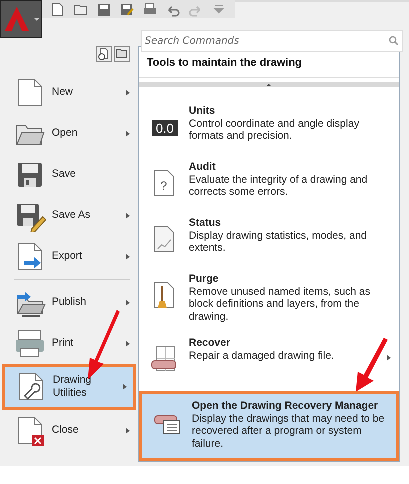 The image size is (409, 484). What do you see at coordinates (30, 344) in the screenshot?
I see `printer-icon` at bounding box center [30, 344].